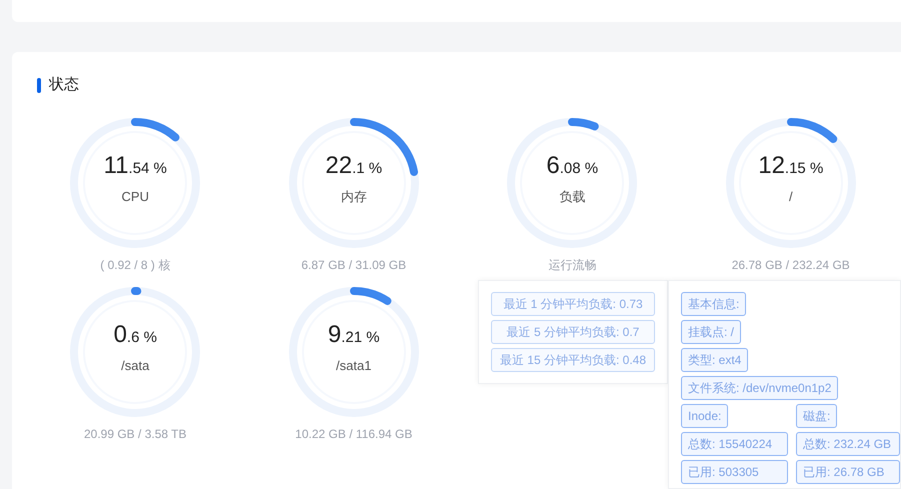 The image size is (901, 489). What do you see at coordinates (573, 332) in the screenshot?
I see `load-tag: 最近 5 分钟平均负载: 0.7` at bounding box center [573, 332].